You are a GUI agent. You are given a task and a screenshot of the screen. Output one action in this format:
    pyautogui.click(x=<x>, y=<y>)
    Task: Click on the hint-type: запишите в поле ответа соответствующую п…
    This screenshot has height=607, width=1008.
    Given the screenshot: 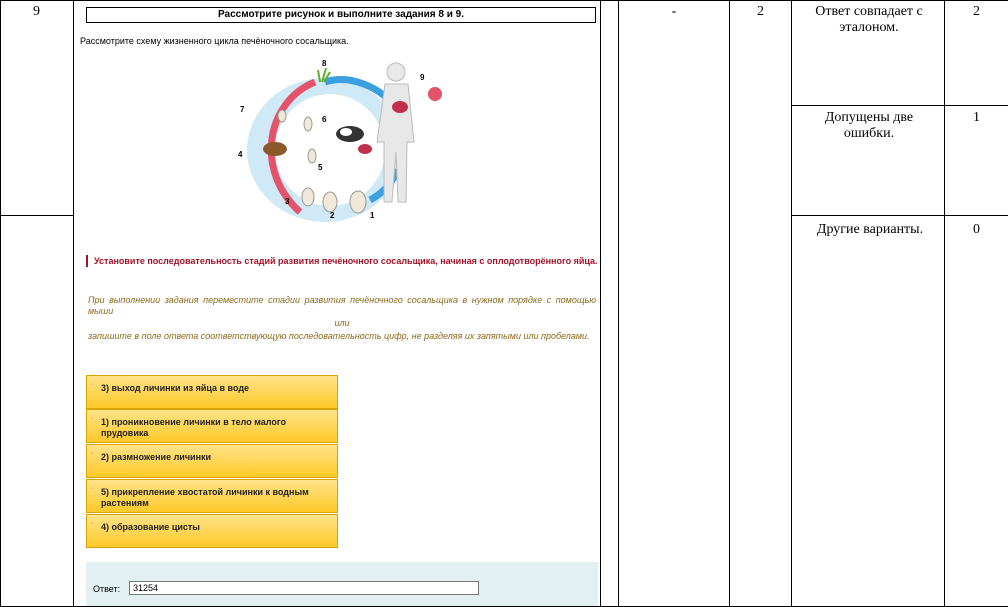 What is the action you would take?
    pyautogui.click(x=339, y=336)
    